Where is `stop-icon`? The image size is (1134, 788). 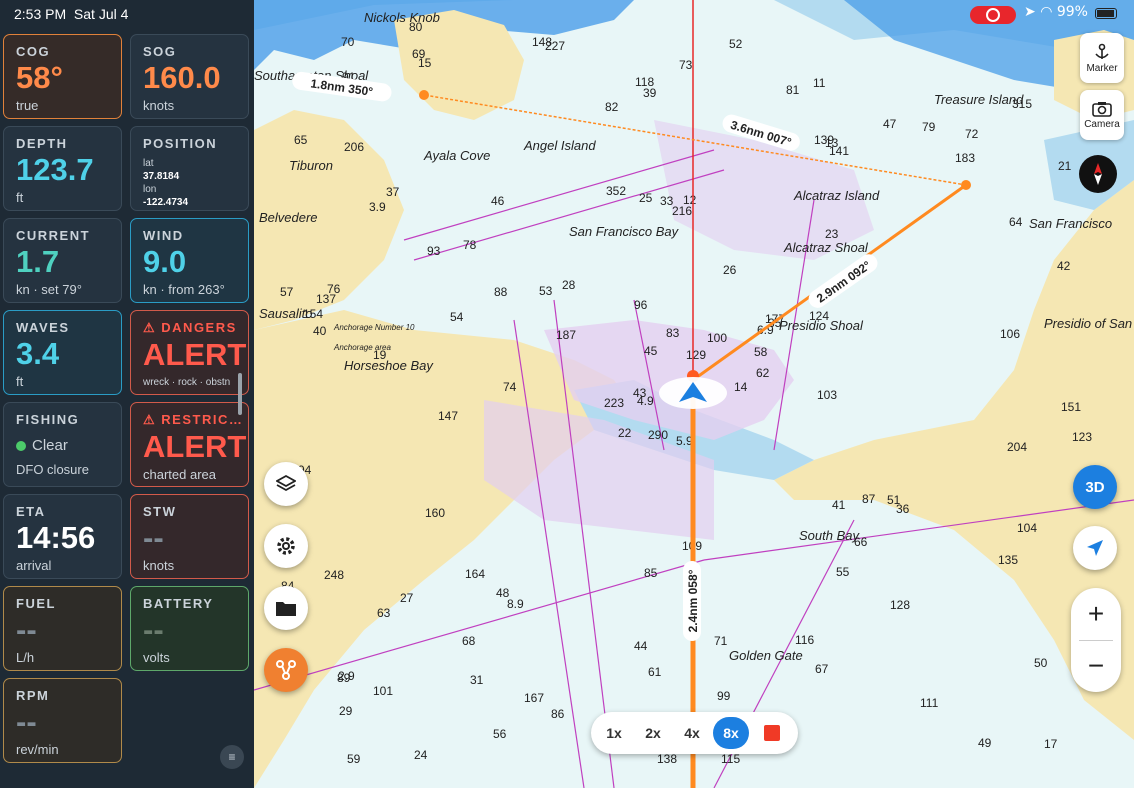
stop-icon is located at coordinates (772, 733).